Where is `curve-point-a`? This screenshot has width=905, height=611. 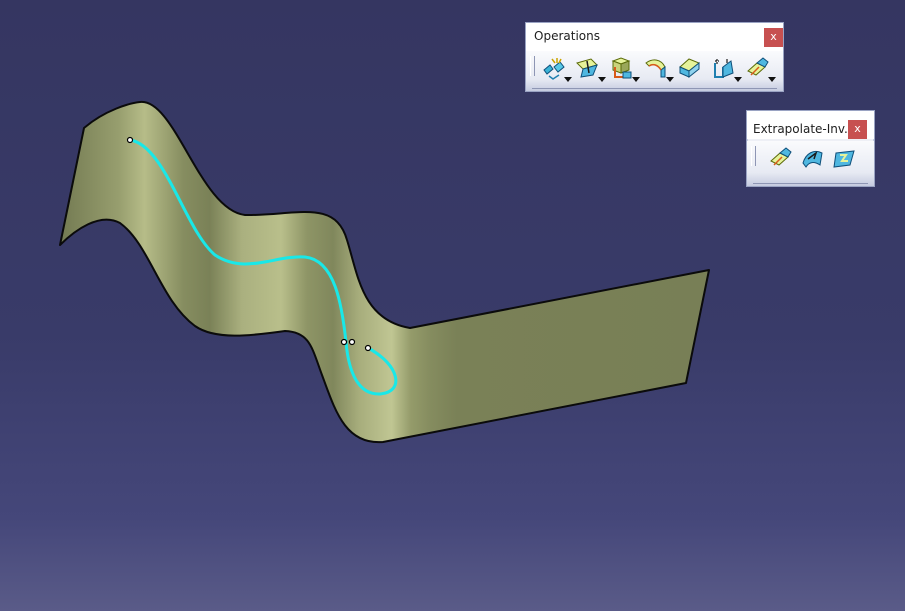 curve-point-a is located at coordinates (344, 342).